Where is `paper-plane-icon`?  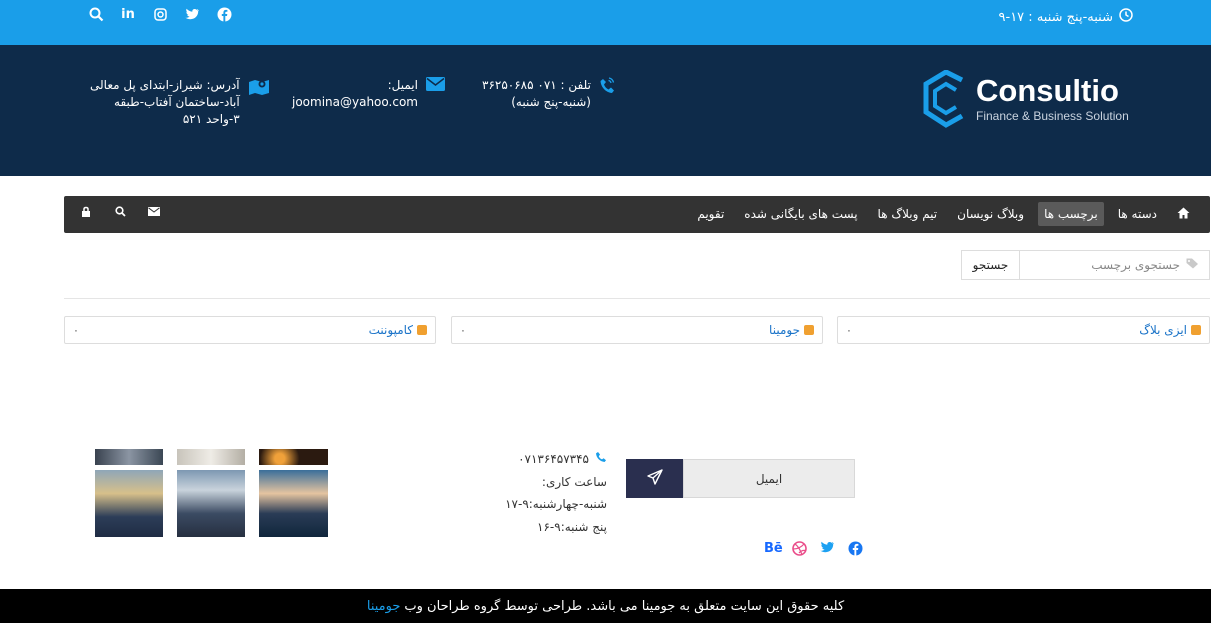 paper-plane-icon is located at coordinates (654, 478).